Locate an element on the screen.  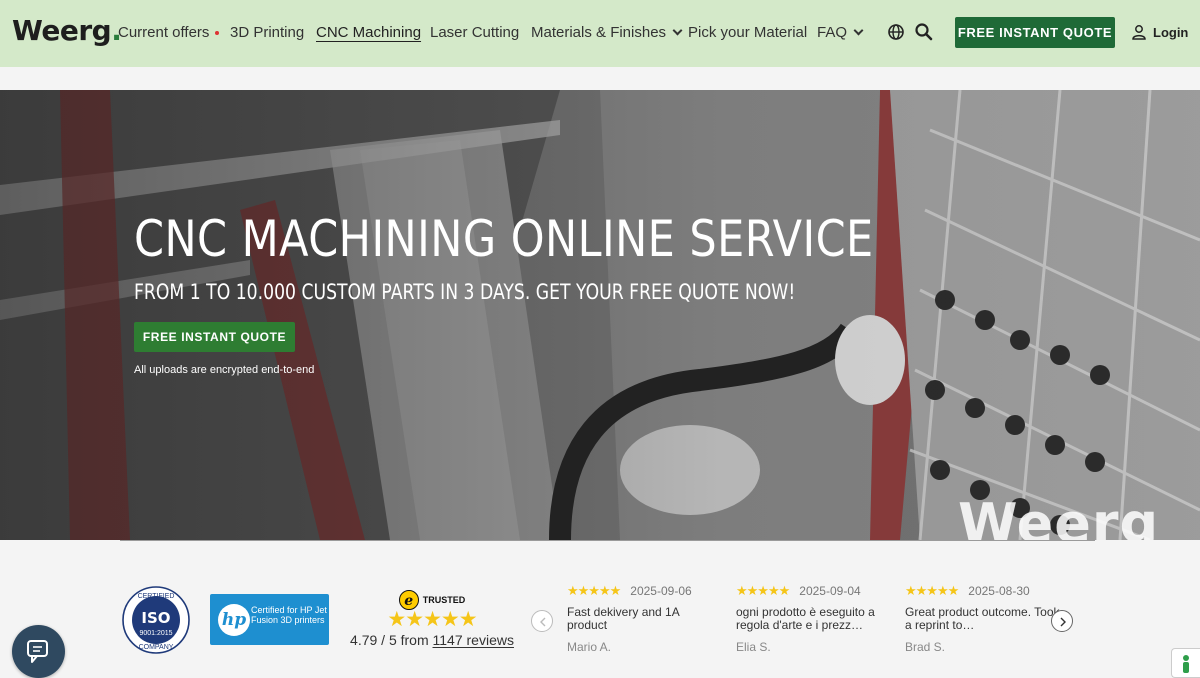
review-date: 2025-09-06 is located at coordinates (661, 591).